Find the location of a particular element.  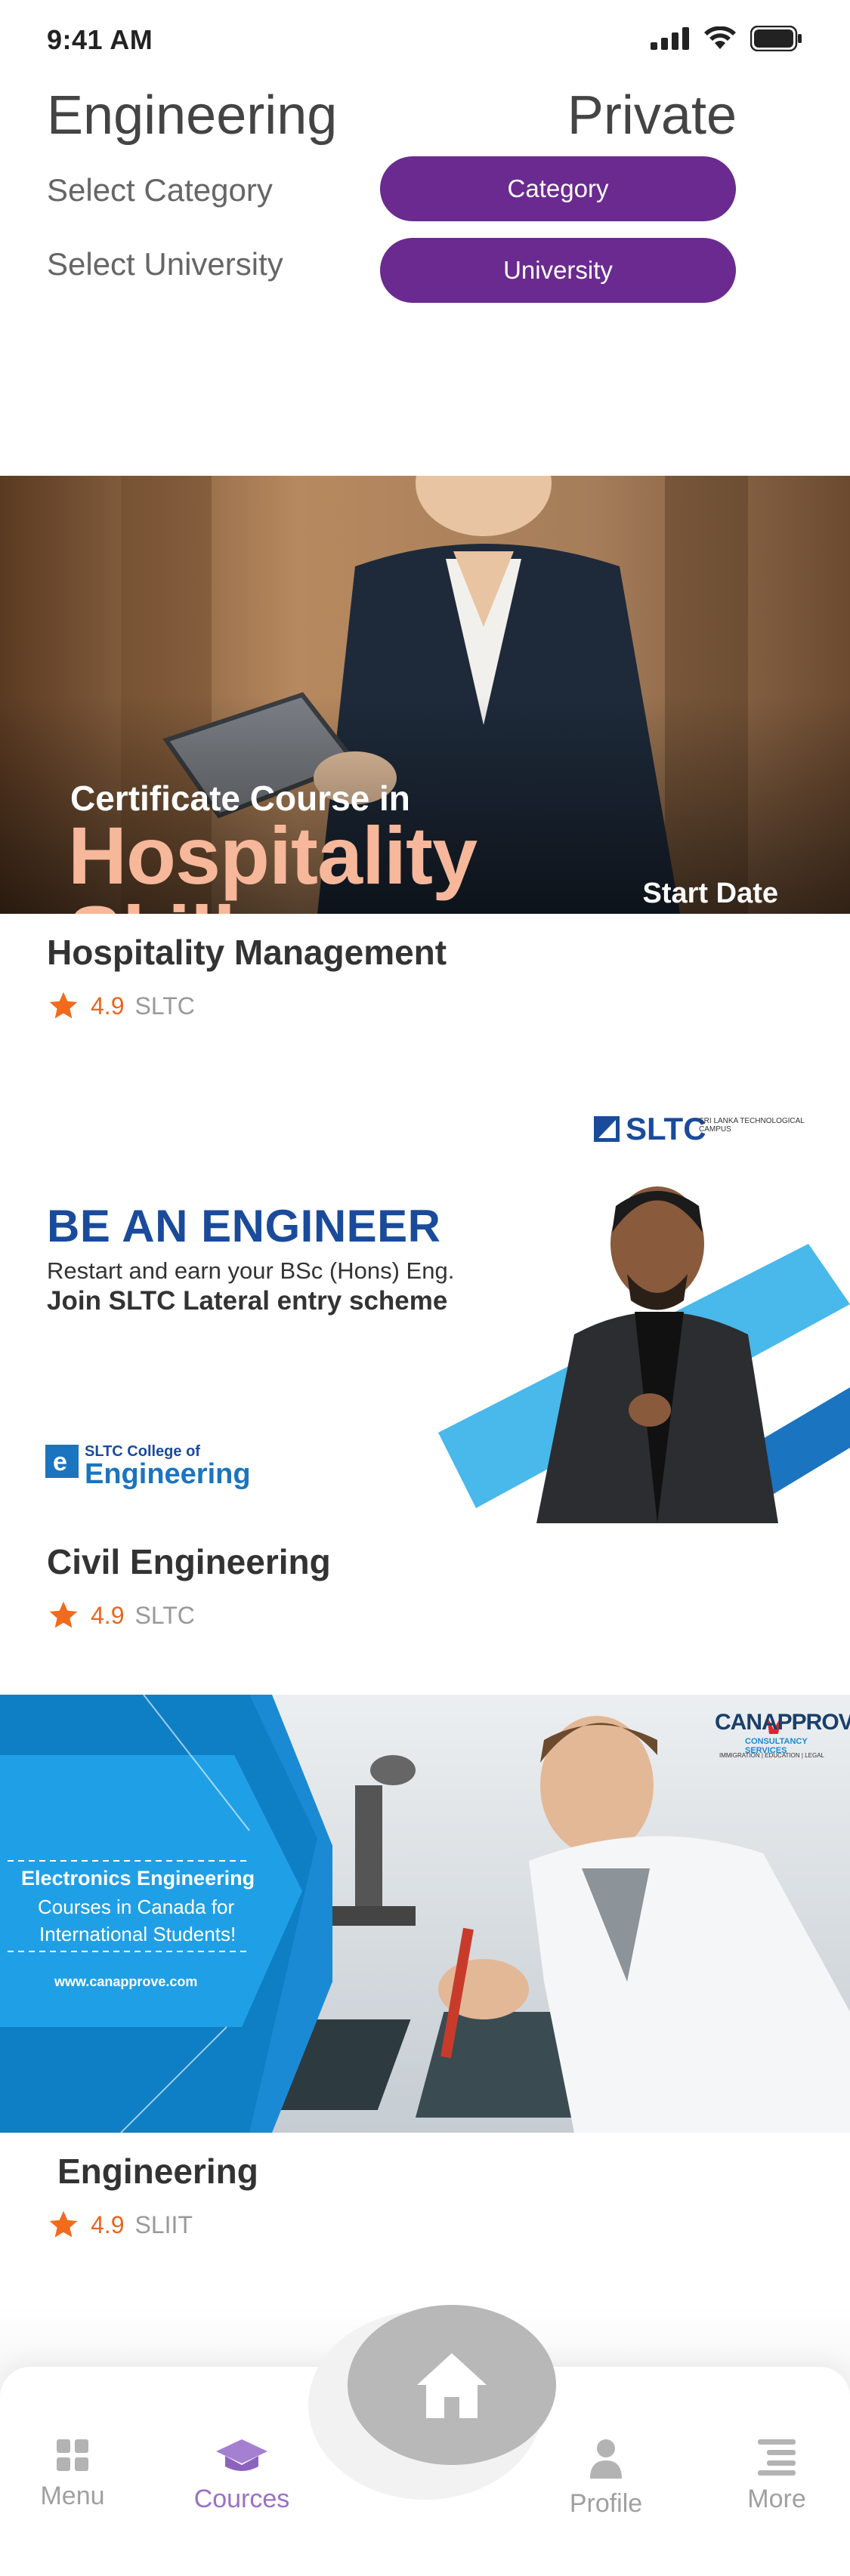

nav-menu-label: Menu is located at coordinates (72, 2496).